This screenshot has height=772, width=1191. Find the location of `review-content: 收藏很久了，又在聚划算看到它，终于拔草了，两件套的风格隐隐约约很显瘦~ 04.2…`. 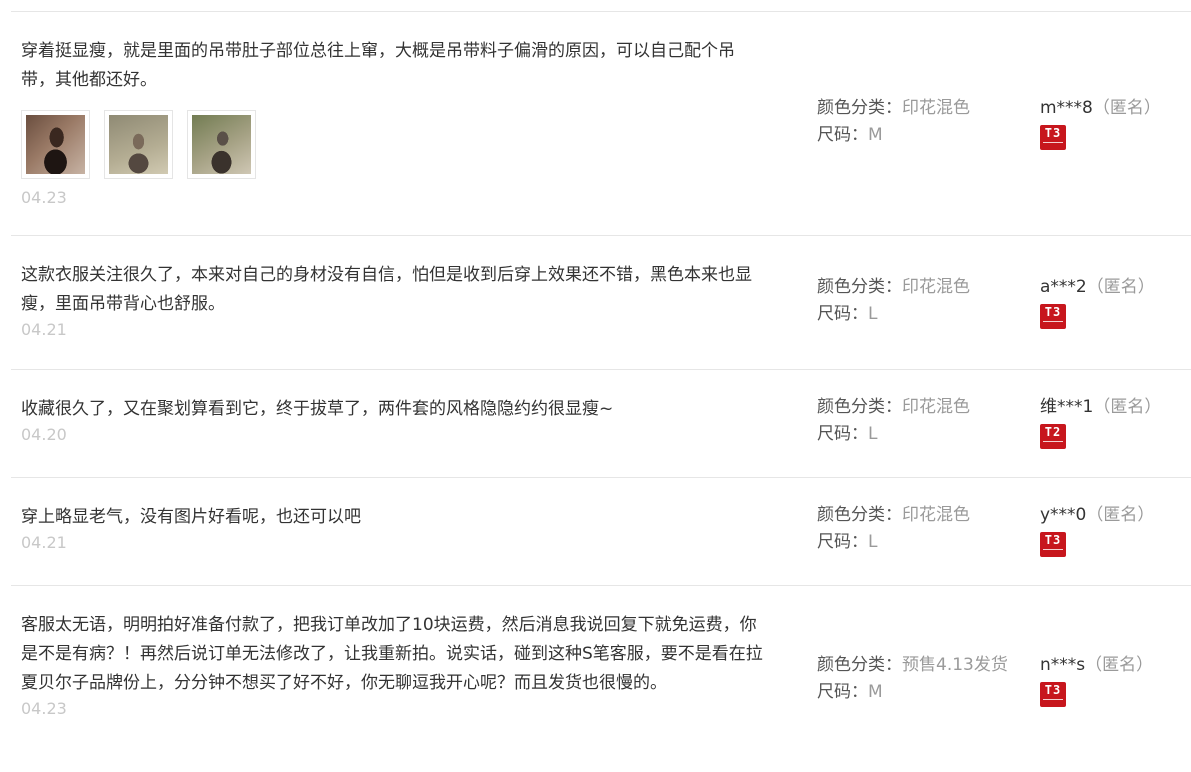

review-content: 收藏很久了，又在聚划算看到它，终于拔草了，两件套的风格隐隐约约很显瘦~ 04.2… is located at coordinates (393, 420).